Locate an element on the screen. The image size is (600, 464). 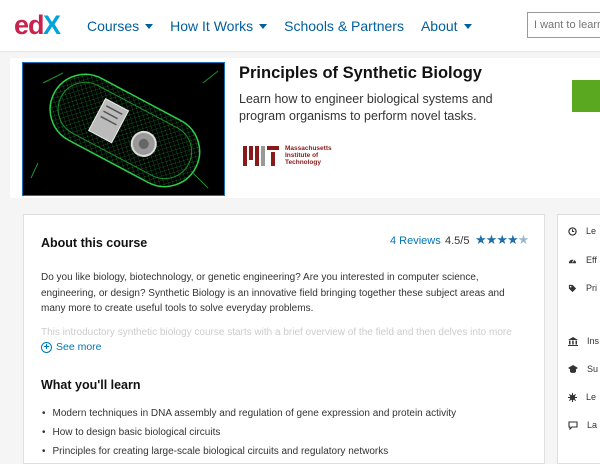
rating-value: 4.5/5 is located at coordinates (457, 241).